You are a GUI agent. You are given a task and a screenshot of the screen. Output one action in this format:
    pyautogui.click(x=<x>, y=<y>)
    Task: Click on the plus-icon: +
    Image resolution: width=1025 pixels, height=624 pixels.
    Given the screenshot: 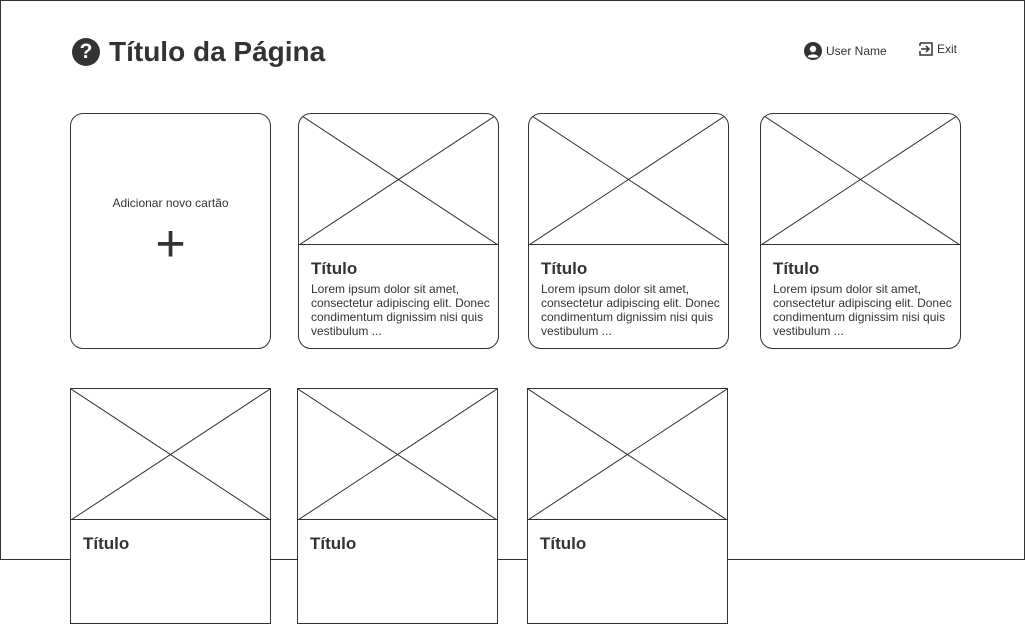 What is the action you would take?
    pyautogui.click(x=170, y=244)
    